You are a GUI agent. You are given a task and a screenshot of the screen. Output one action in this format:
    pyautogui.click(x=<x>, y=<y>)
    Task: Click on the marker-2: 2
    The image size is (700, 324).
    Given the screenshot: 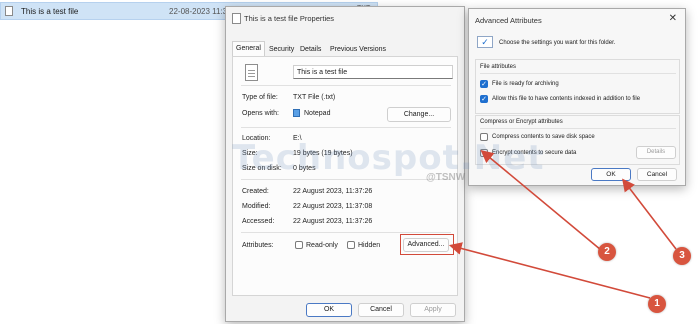 What is the action you would take?
    pyautogui.click(x=607, y=252)
    